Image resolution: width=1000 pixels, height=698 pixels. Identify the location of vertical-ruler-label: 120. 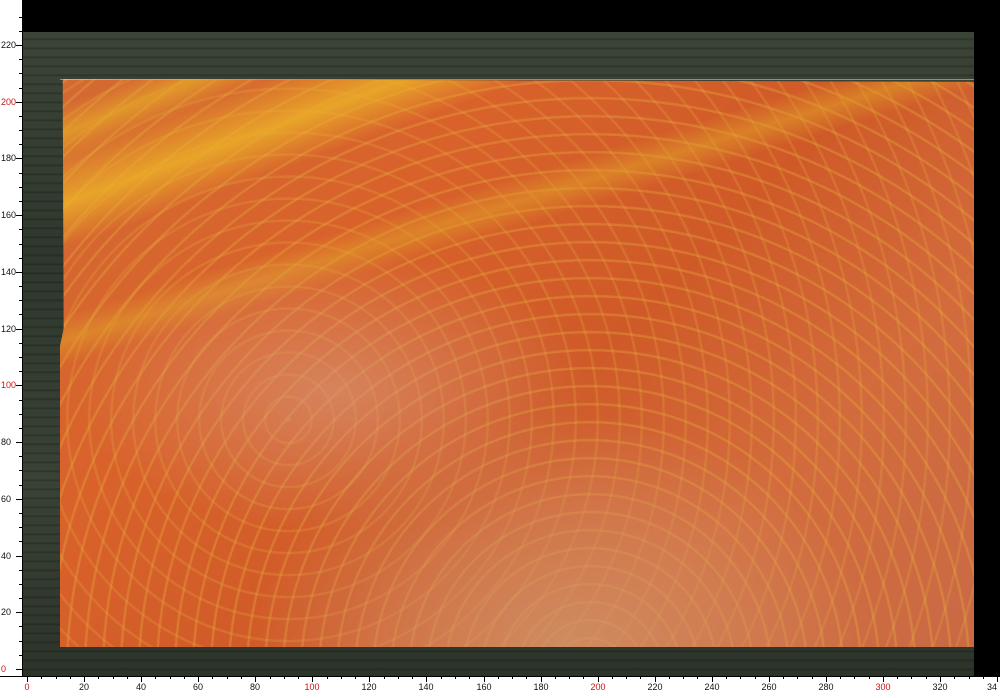
(9, 329).